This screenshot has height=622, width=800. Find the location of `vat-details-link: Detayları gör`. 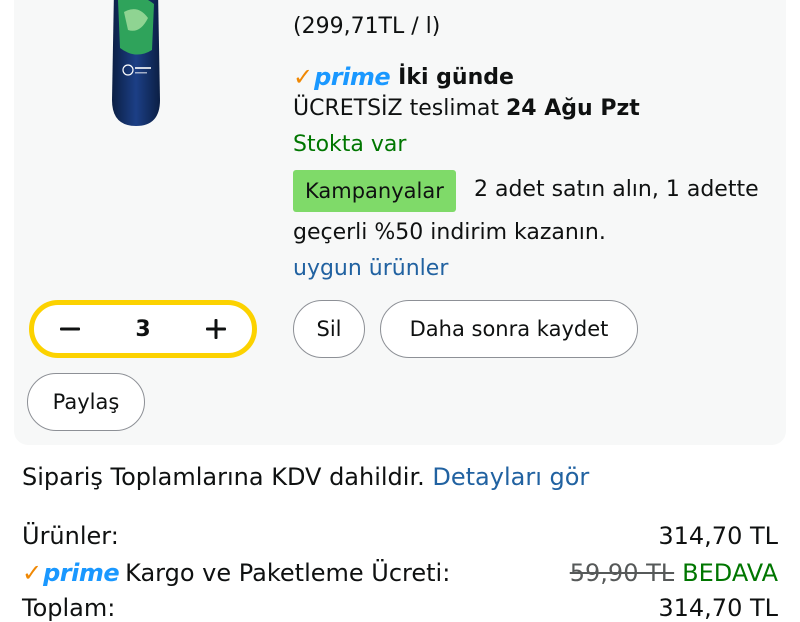

vat-details-link: Detayları gör is located at coordinates (510, 477).